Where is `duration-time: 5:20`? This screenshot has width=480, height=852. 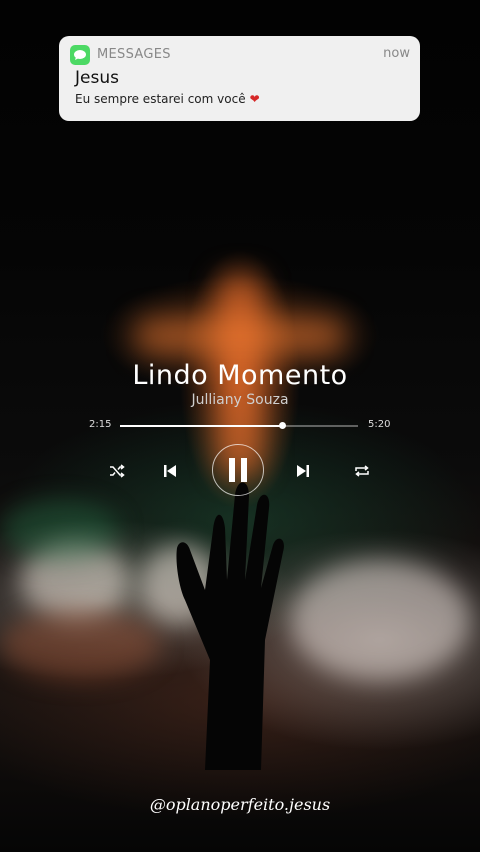 duration-time: 5:20 is located at coordinates (379, 424).